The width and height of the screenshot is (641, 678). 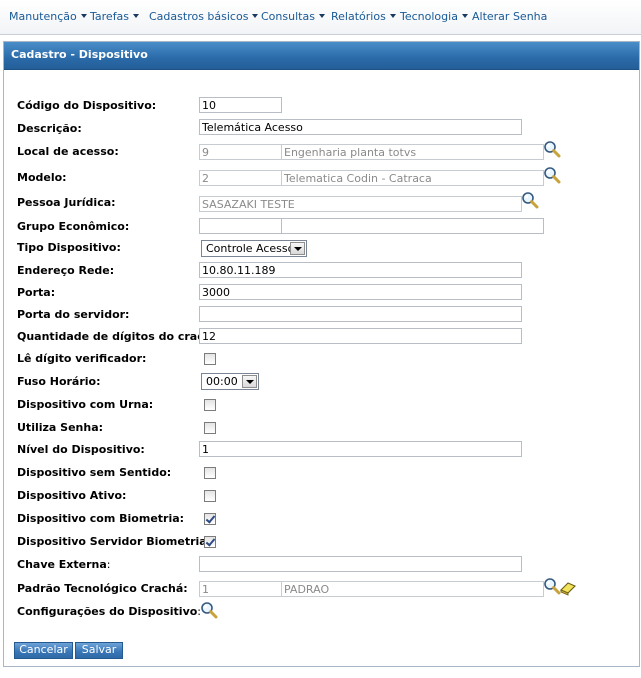 I want to click on fuso-horario-select: 00:00, so click(x=230, y=381).